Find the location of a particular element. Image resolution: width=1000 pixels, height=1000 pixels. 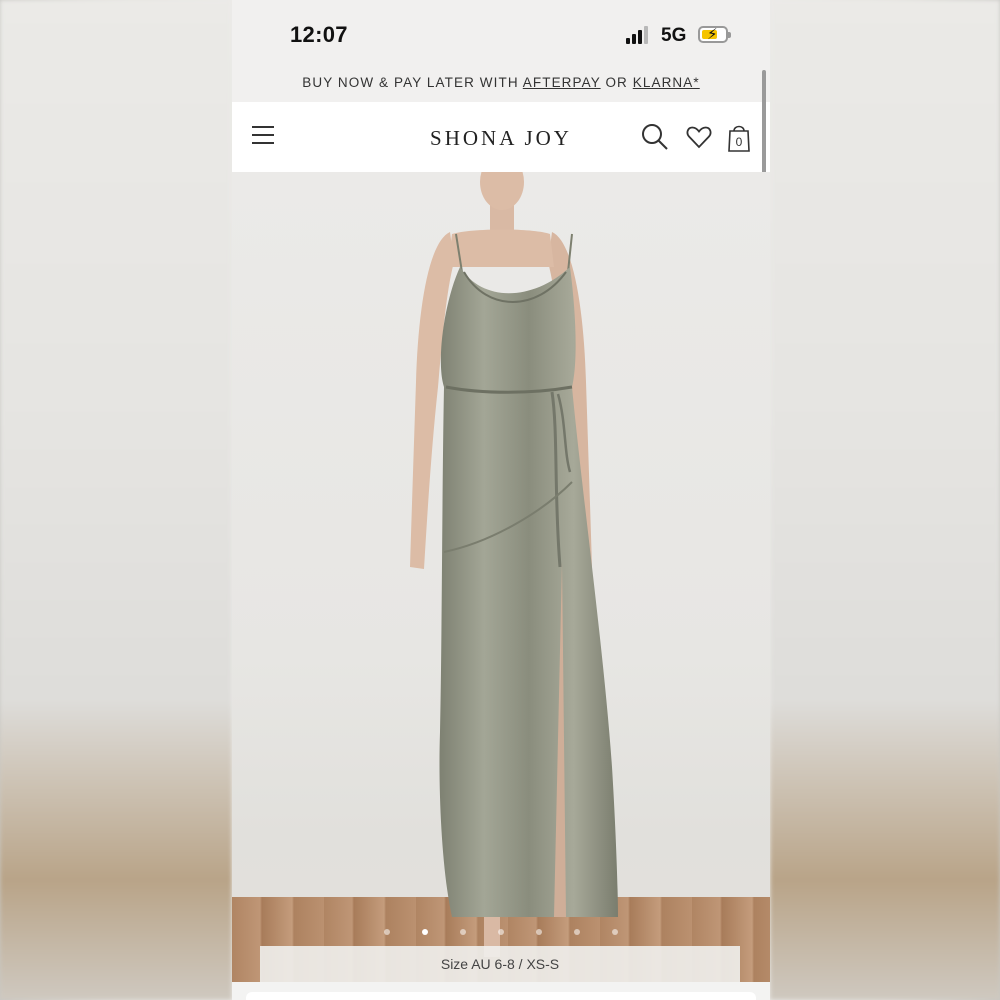

gallery-dot-active is located at coordinates (425, 932).